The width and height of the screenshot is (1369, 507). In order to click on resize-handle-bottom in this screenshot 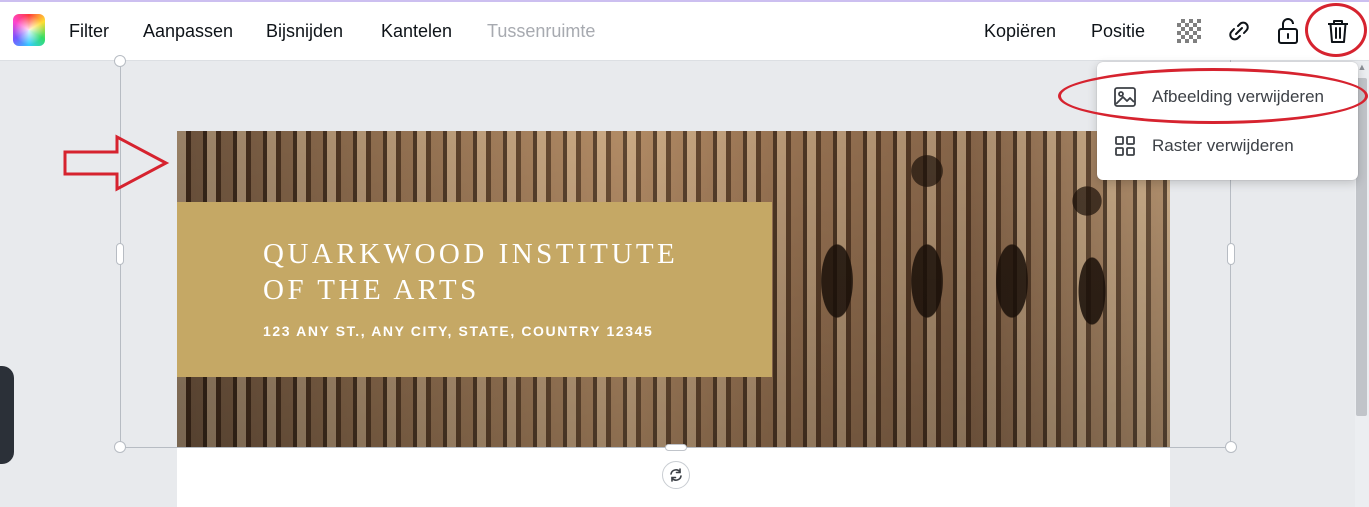, I will do `click(676, 447)`.